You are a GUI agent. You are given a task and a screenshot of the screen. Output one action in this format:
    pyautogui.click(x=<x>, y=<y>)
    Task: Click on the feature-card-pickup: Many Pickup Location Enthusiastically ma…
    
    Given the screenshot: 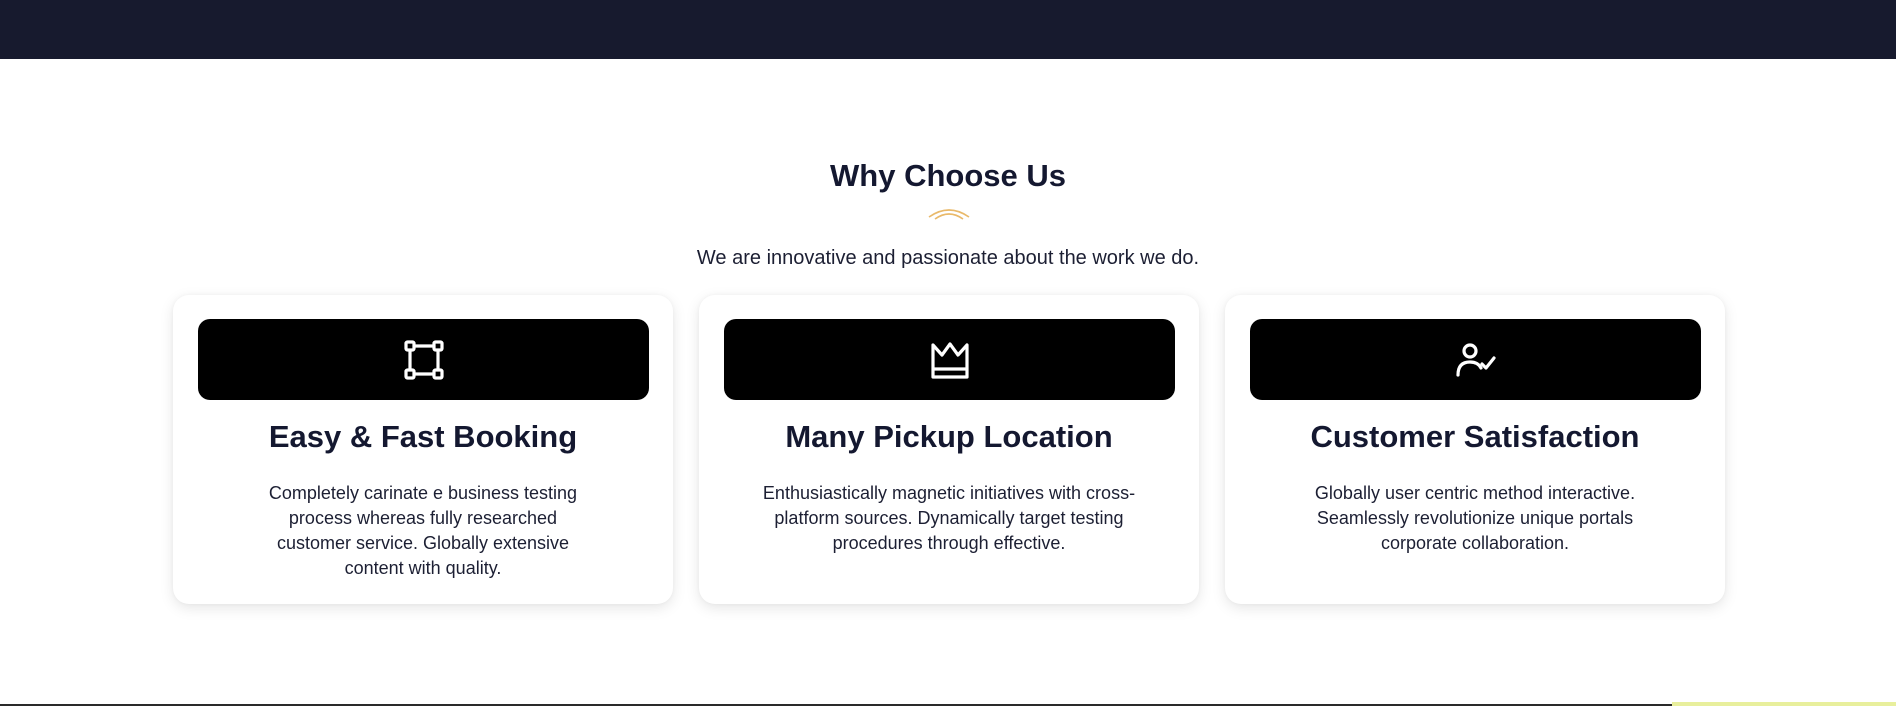 What is the action you would take?
    pyautogui.click(x=949, y=449)
    